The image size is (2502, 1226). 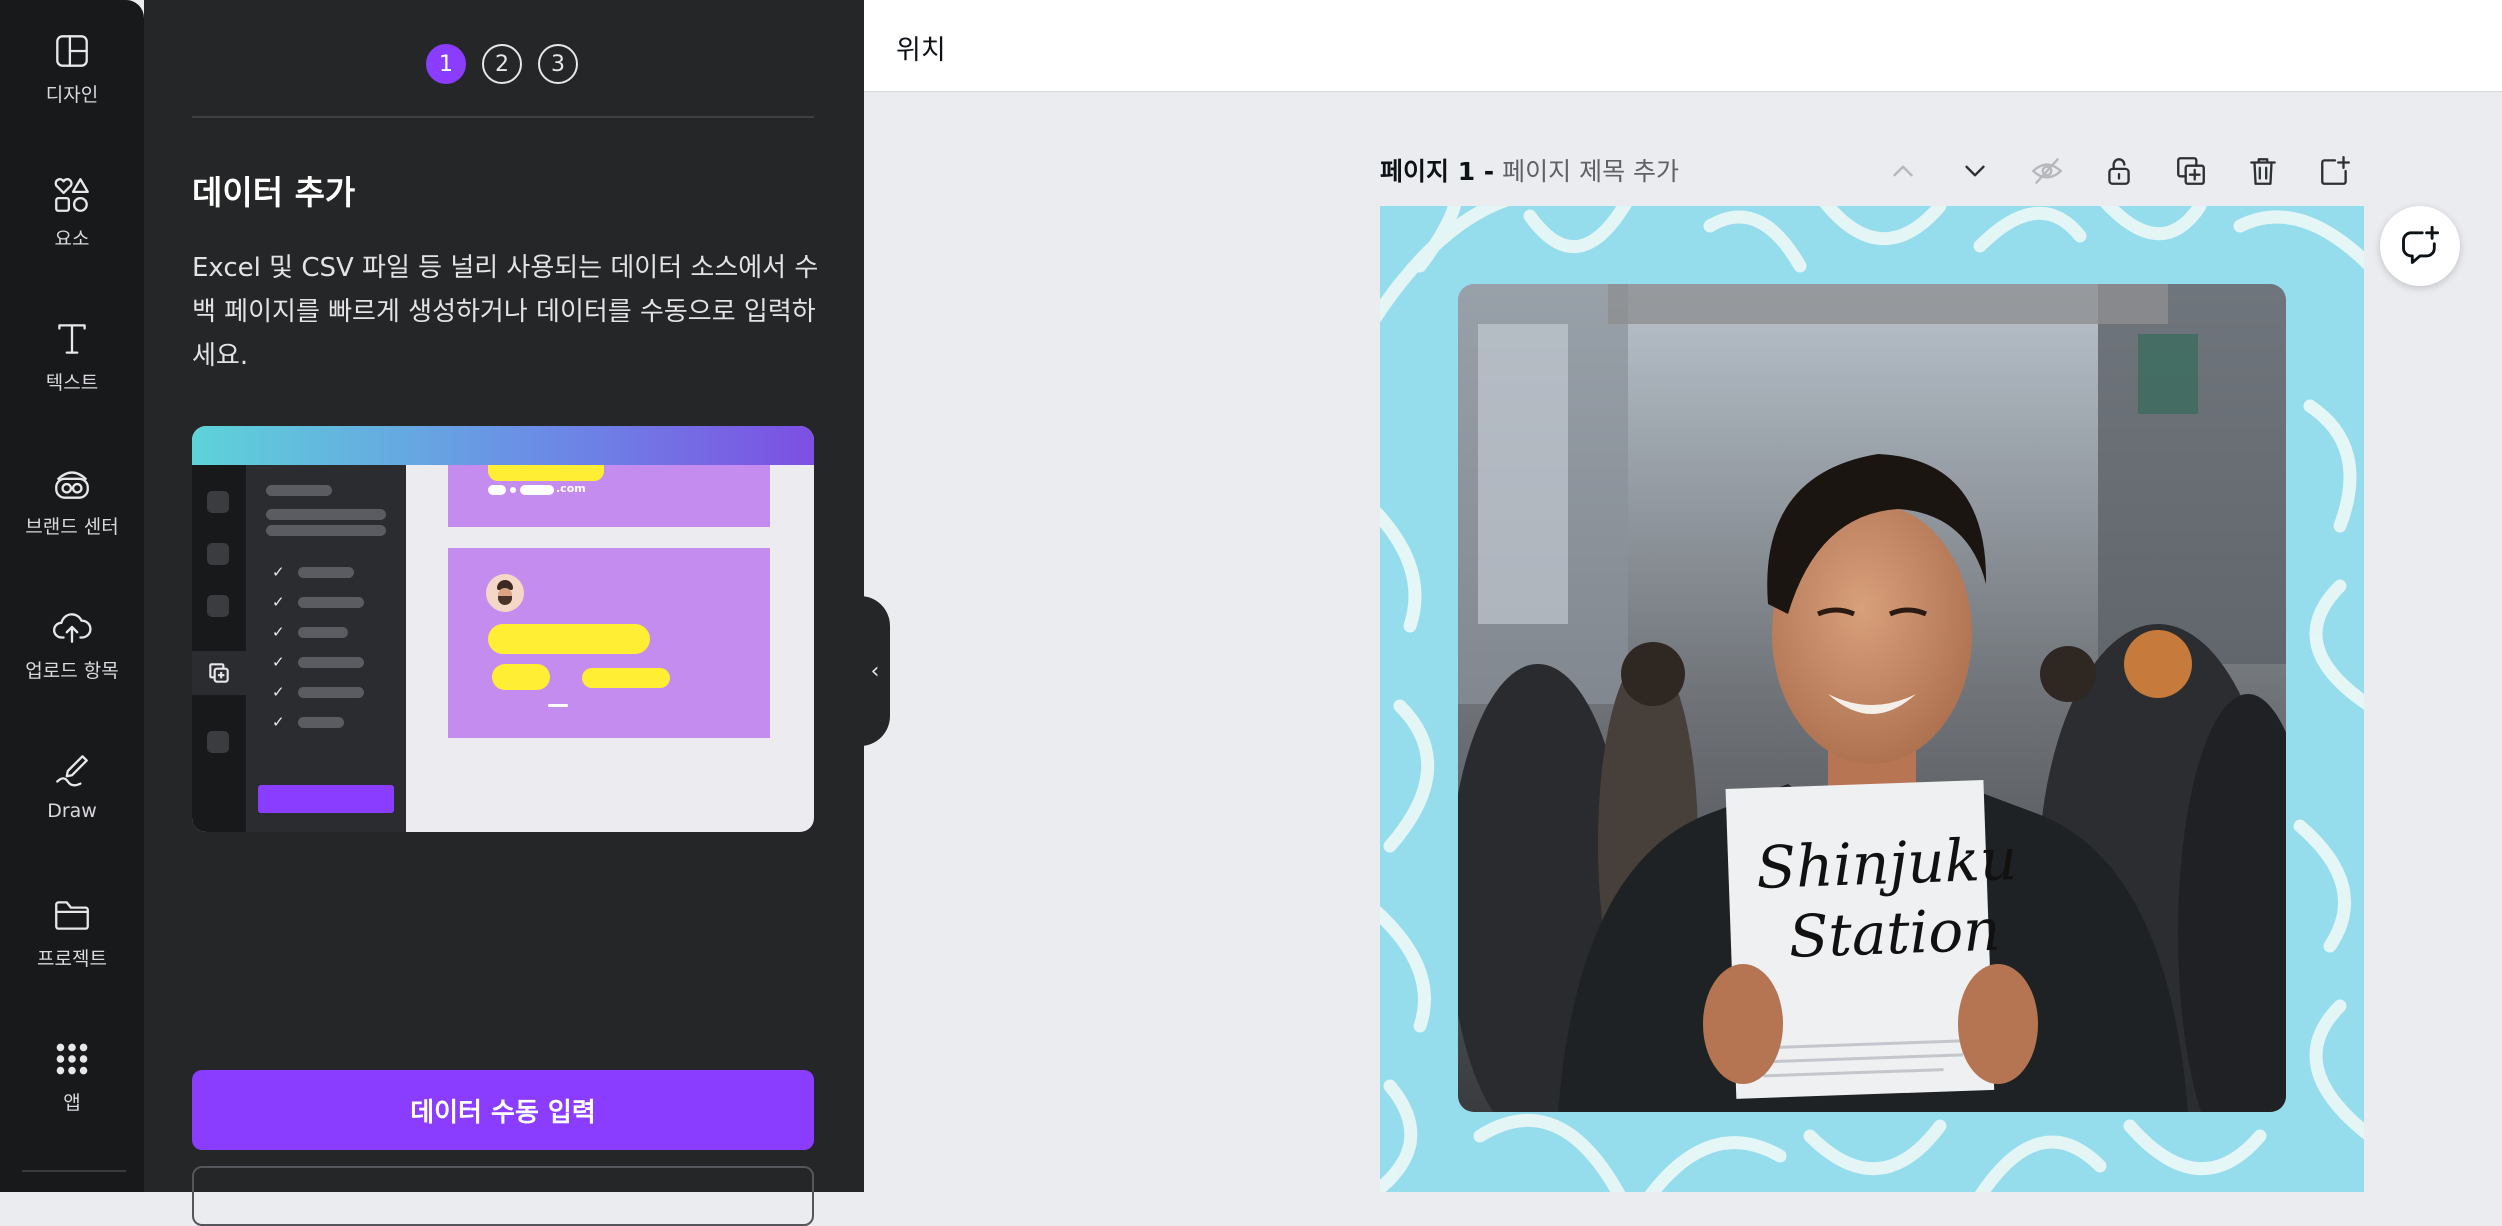 I want to click on sidebar-item-label: 업로드 항목, so click(x=72, y=671).